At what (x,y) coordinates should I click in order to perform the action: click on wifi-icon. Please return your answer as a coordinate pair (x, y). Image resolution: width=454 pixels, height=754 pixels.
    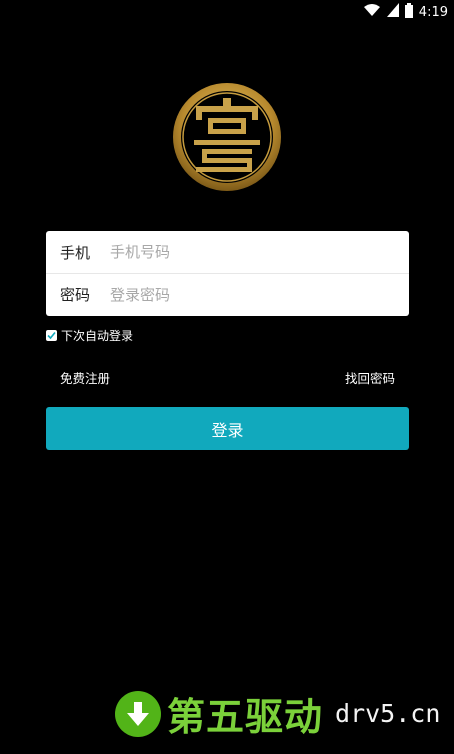
    Looking at the image, I should click on (372, 12).